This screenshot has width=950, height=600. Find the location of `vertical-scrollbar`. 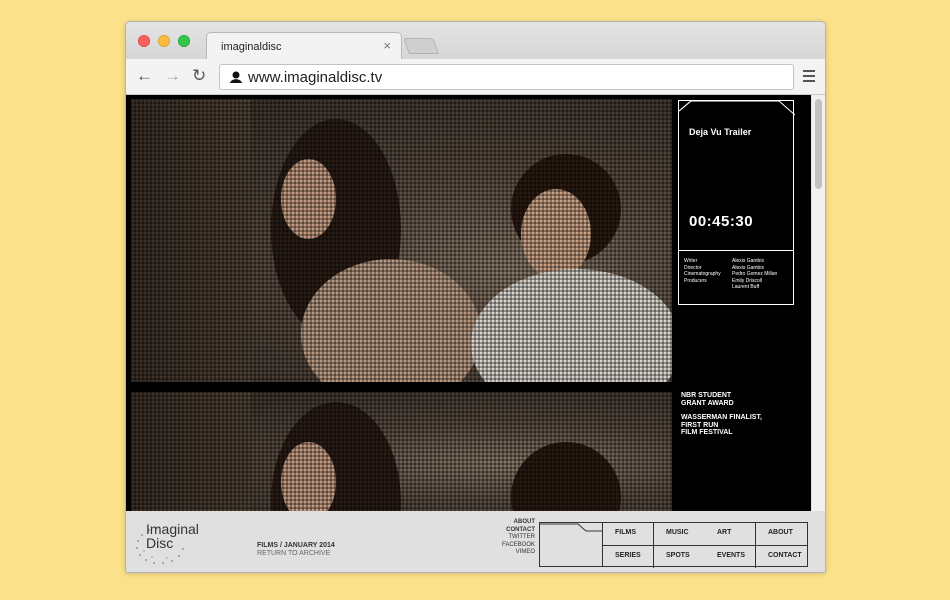

vertical-scrollbar is located at coordinates (818, 303).